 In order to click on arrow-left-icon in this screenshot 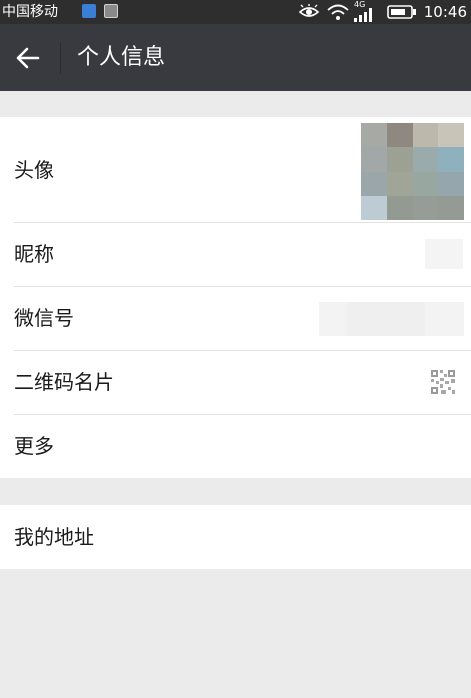, I will do `click(28, 58)`.